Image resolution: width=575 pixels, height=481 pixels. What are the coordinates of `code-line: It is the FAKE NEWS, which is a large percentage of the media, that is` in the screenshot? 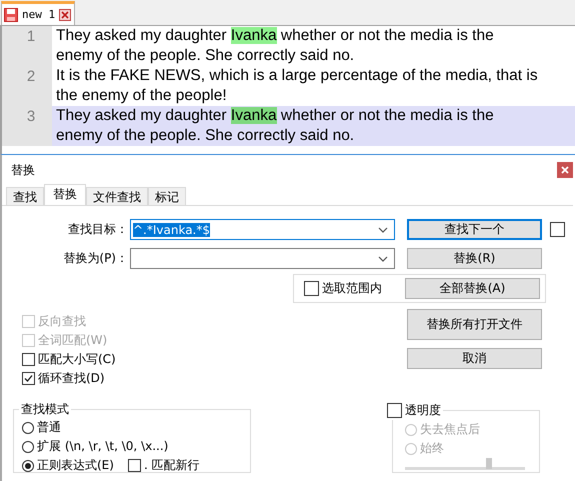 It's located at (297, 76).